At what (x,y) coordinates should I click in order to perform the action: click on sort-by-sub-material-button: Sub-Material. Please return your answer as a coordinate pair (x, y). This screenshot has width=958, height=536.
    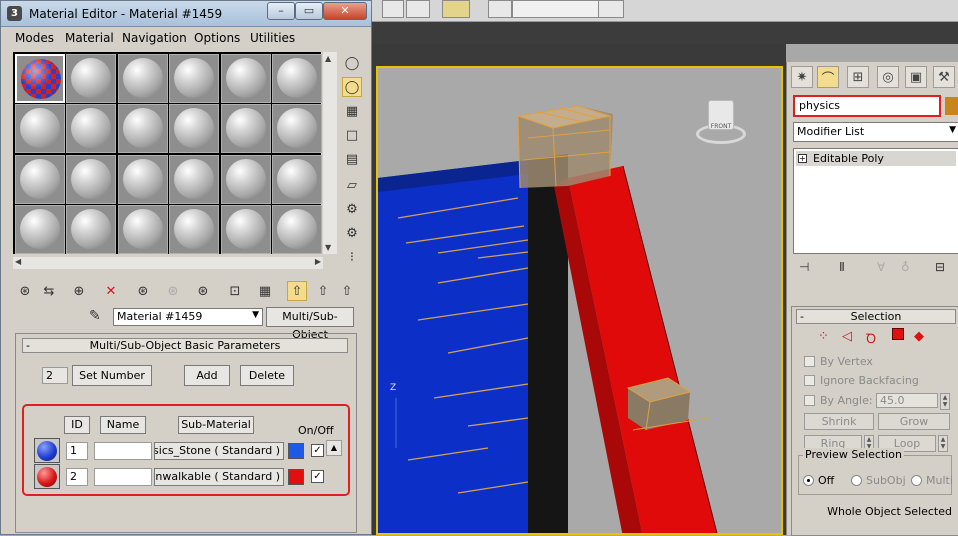
    Looking at the image, I should click on (216, 425).